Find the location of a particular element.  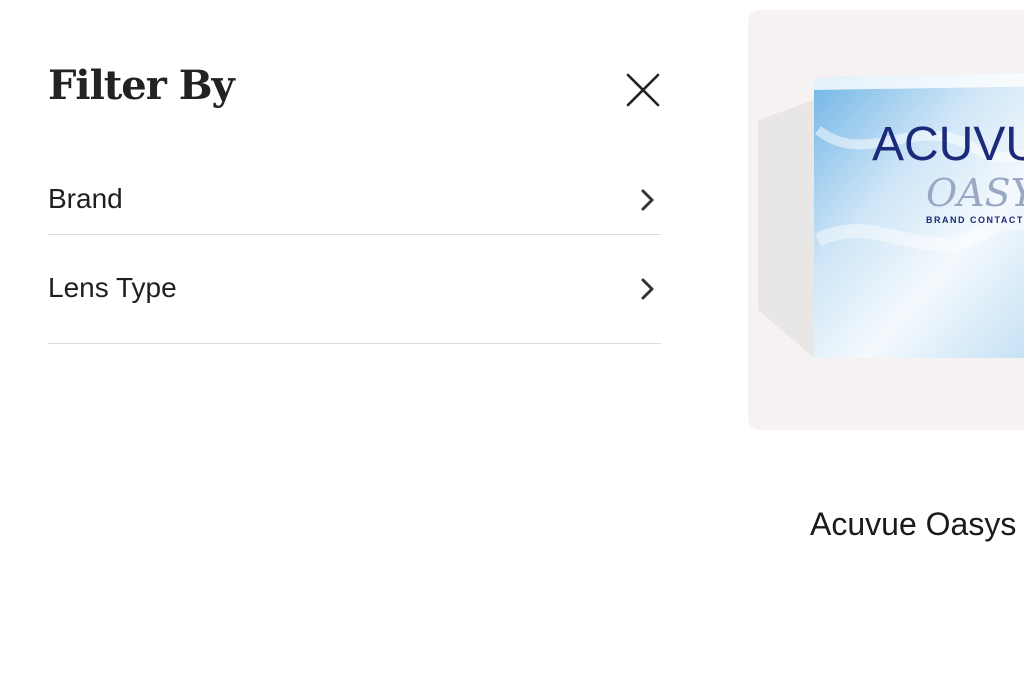

product-image: ACUVUE OASYS BRAND CONTACT LENSES is located at coordinates (891, 215).